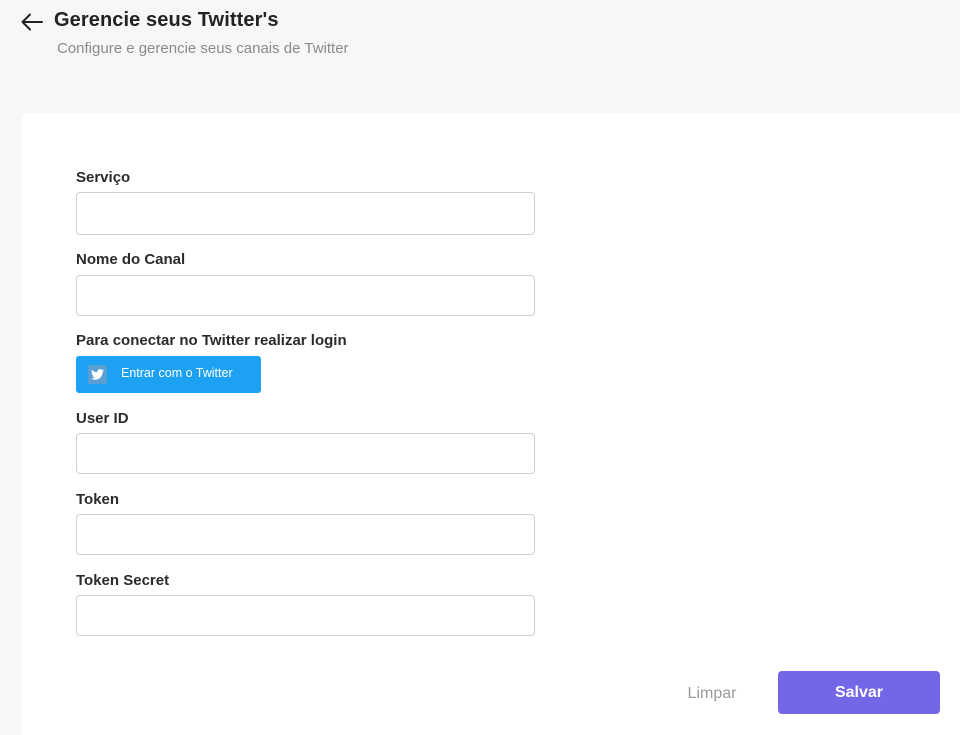 The image size is (960, 735). I want to click on service-input, so click(305, 213).